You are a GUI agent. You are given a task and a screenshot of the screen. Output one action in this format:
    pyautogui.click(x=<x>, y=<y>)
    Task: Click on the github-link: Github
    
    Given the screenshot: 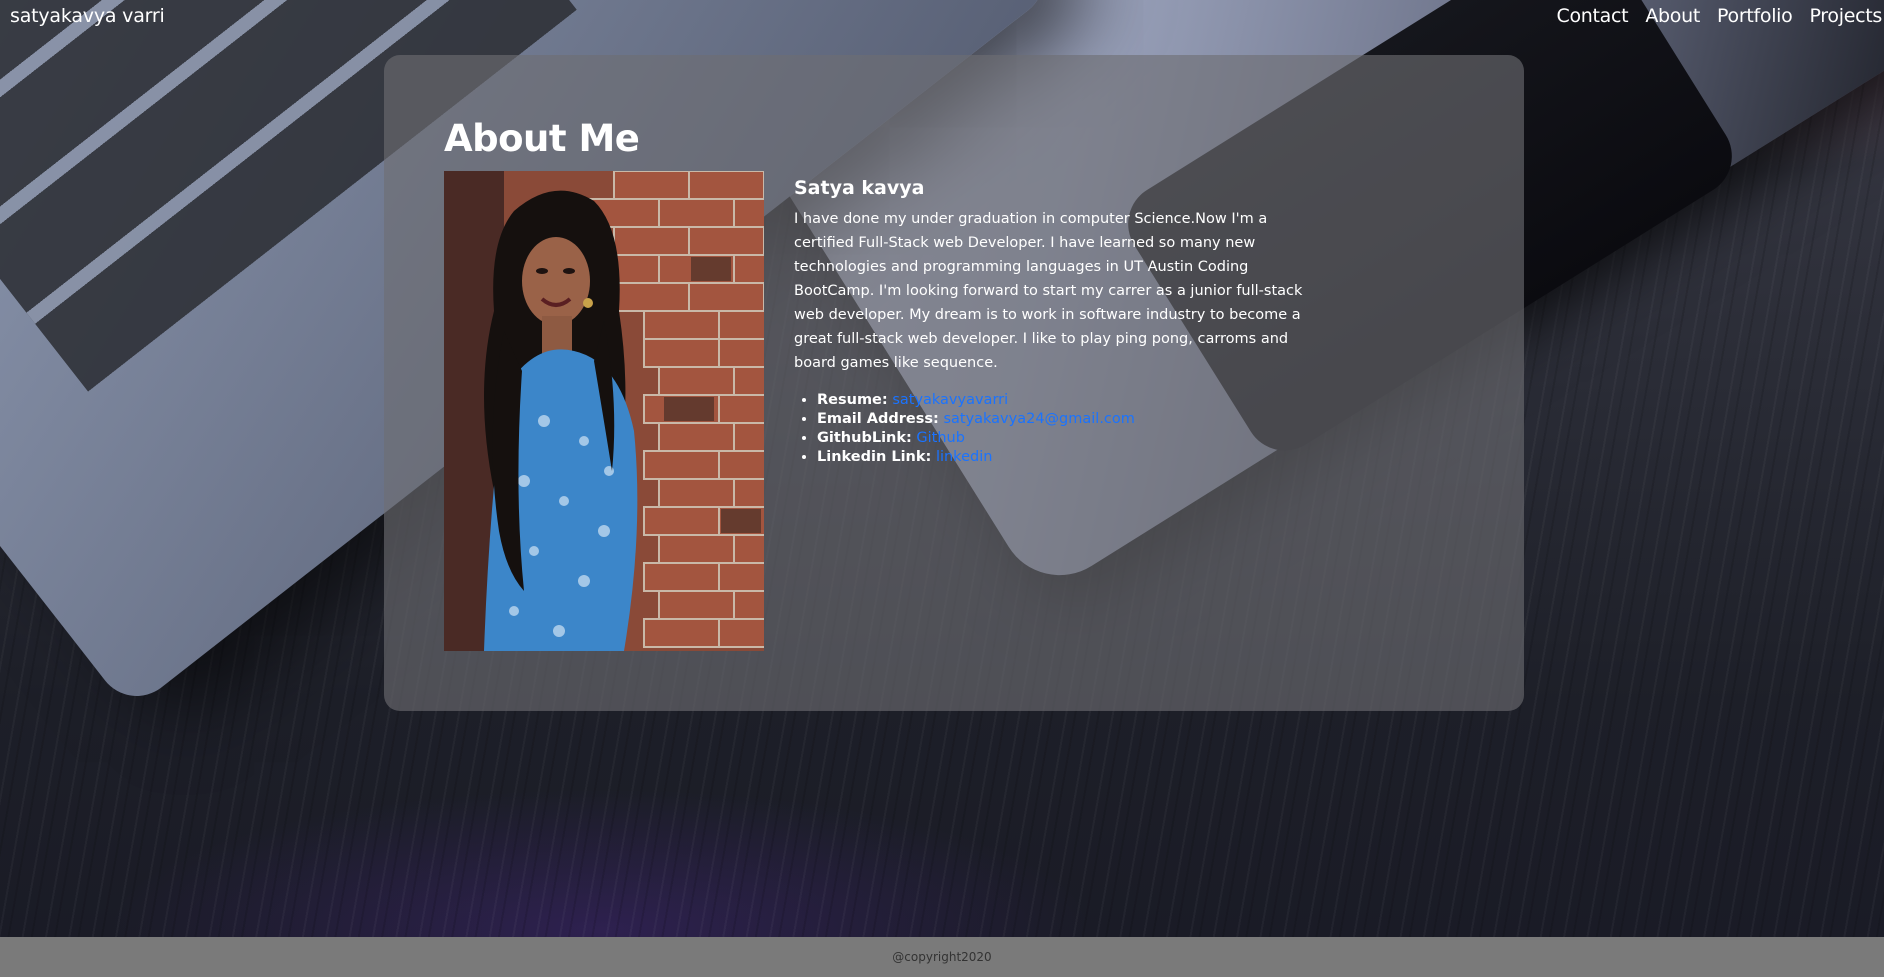 What is the action you would take?
    pyautogui.click(x=940, y=438)
    